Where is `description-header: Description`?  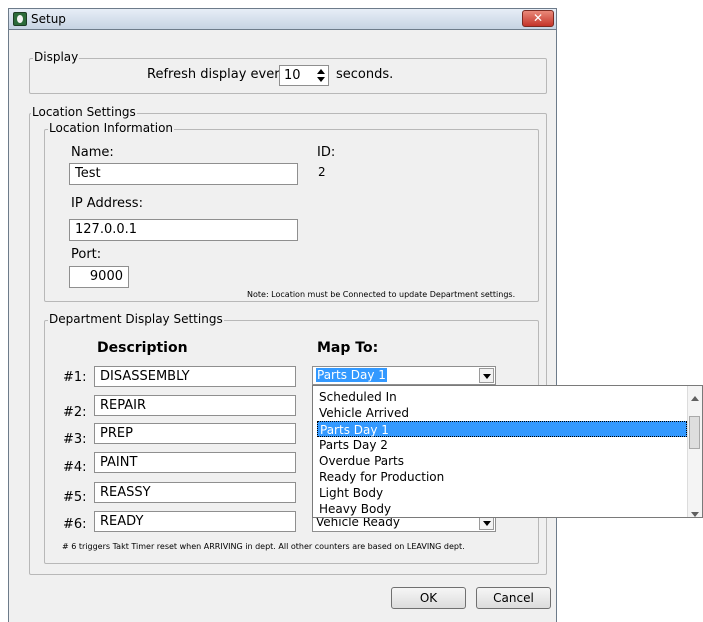
description-header: Description is located at coordinates (142, 348).